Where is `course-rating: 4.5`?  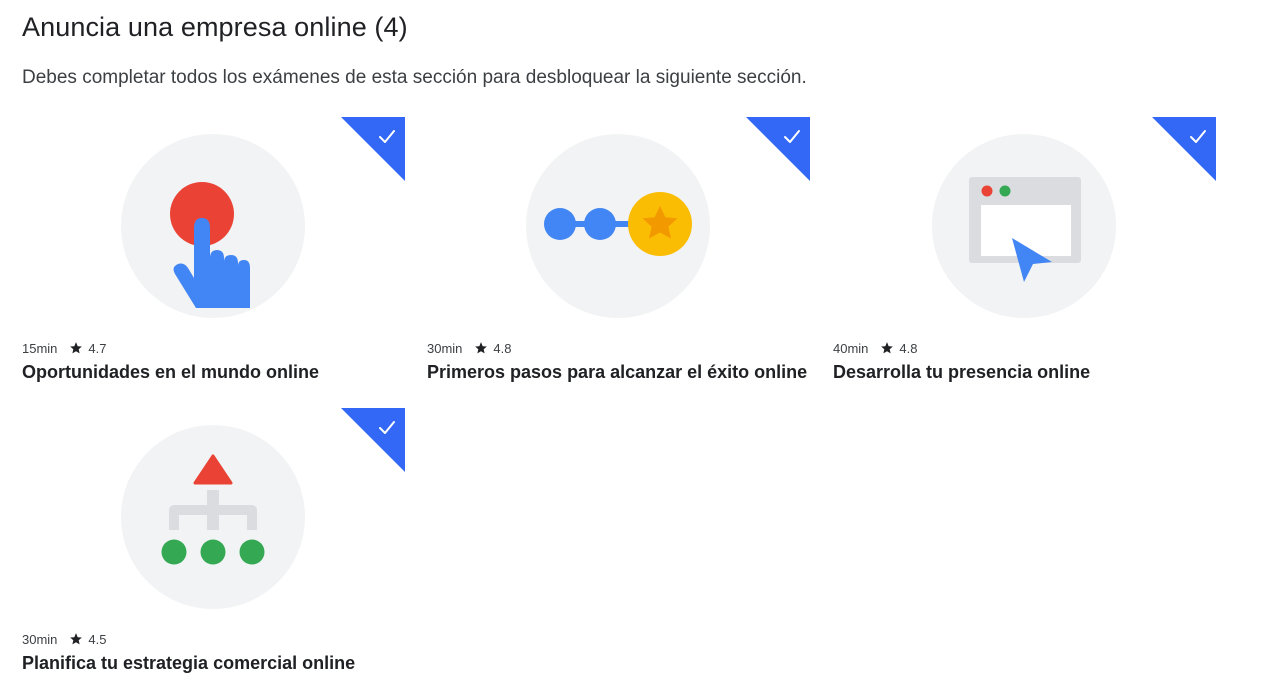 course-rating: 4.5 is located at coordinates (97, 639).